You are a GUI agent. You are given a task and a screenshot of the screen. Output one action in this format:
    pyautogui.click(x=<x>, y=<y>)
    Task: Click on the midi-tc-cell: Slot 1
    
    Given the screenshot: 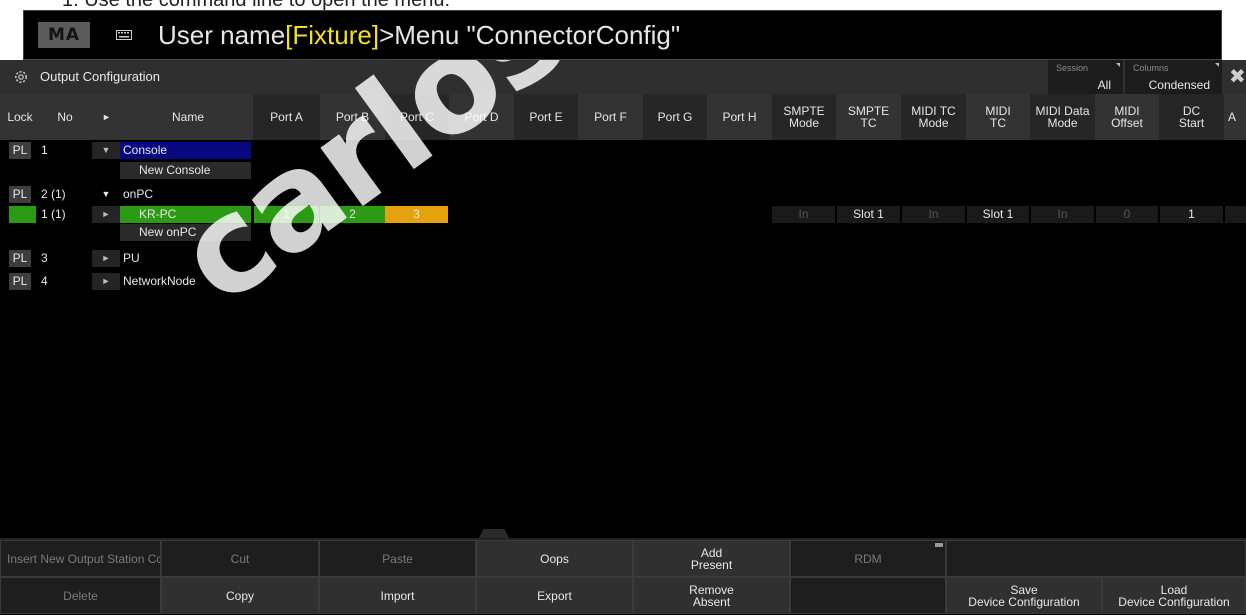 What is the action you would take?
    pyautogui.click(x=998, y=214)
    